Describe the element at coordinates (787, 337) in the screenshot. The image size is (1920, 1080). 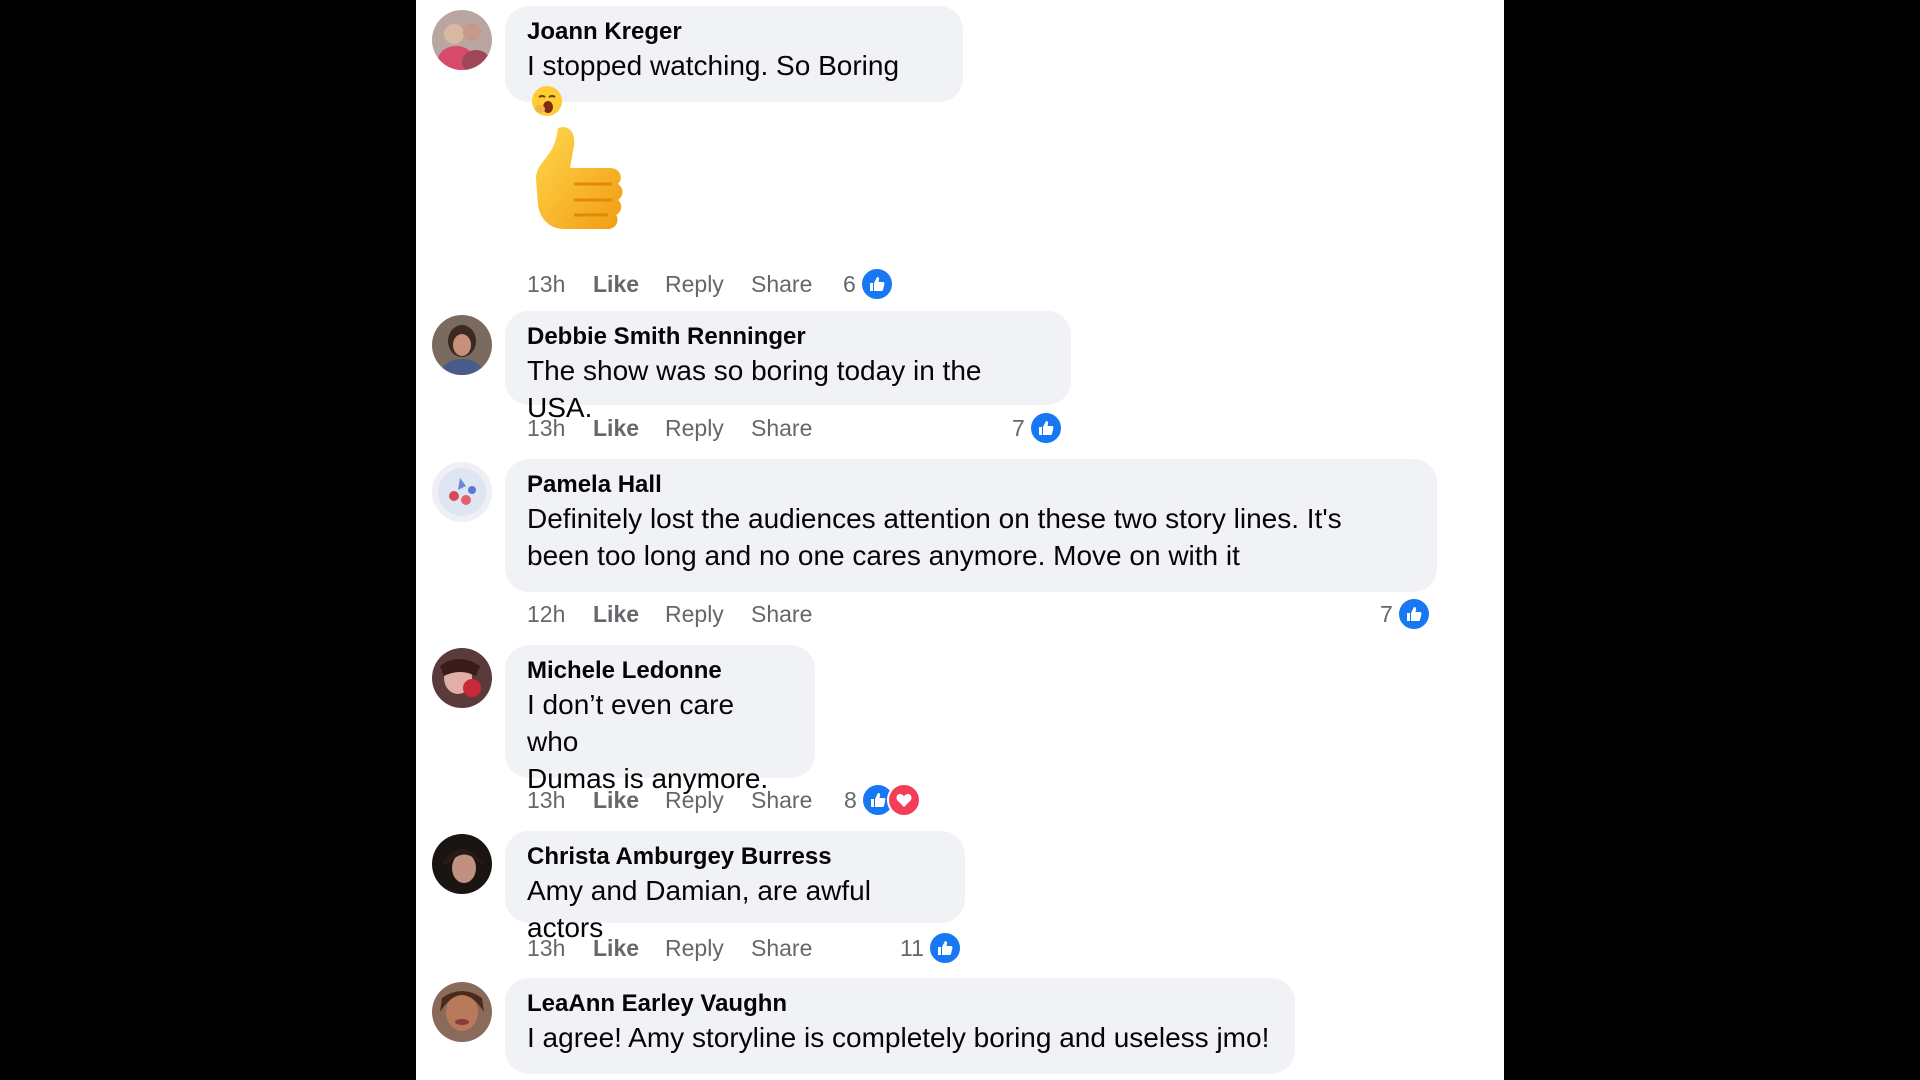
I see `comment-author: Debbie Smith Renninger` at that location.